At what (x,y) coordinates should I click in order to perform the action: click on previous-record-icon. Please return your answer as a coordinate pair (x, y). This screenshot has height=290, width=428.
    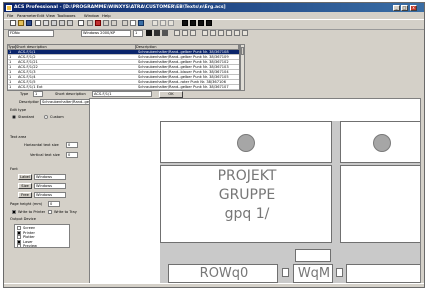
    Looking at the image, I should click on (193, 23).